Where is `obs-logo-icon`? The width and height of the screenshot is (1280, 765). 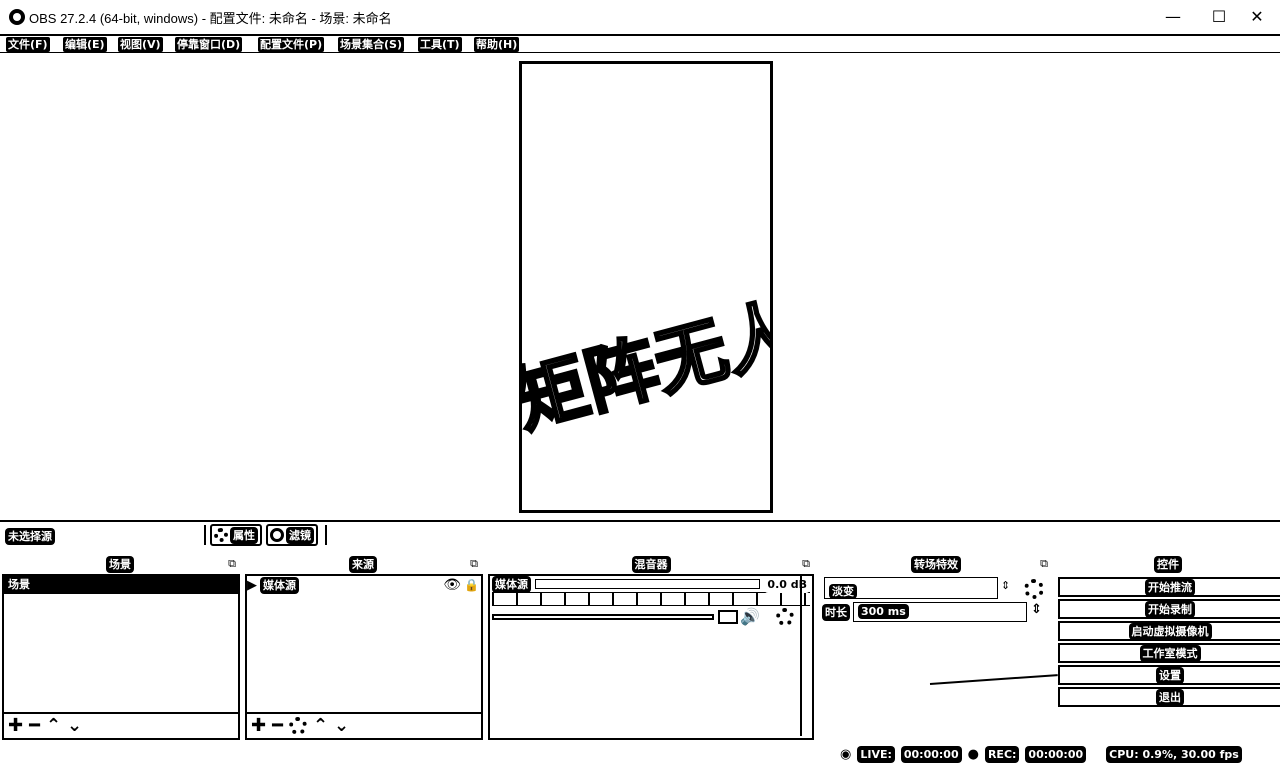
obs-logo-icon is located at coordinates (17, 17).